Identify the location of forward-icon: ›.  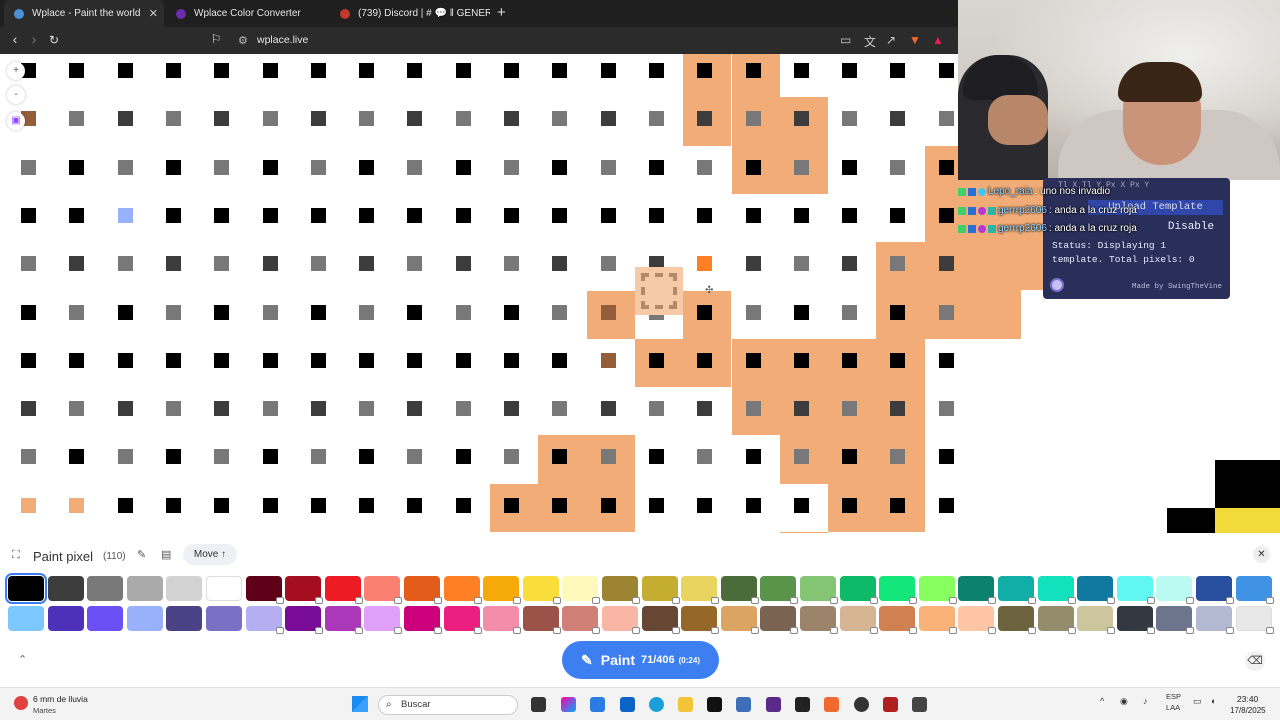
(34, 39).